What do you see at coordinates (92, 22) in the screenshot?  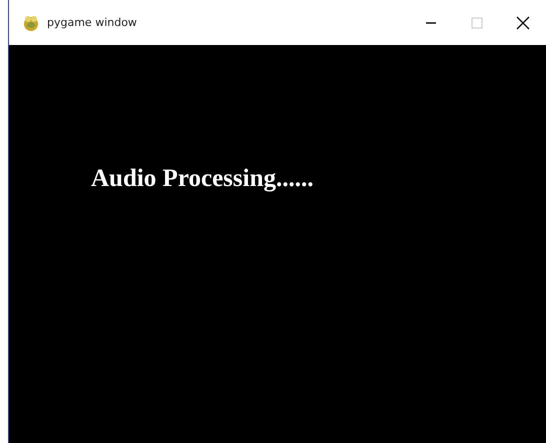 I see `window-title: pygame window` at bounding box center [92, 22].